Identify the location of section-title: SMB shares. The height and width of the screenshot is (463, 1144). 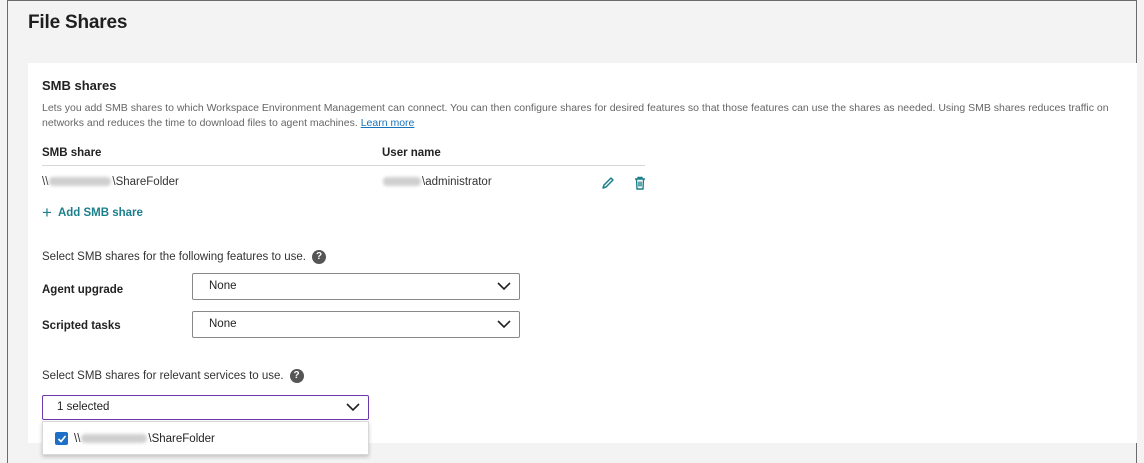
(79, 85).